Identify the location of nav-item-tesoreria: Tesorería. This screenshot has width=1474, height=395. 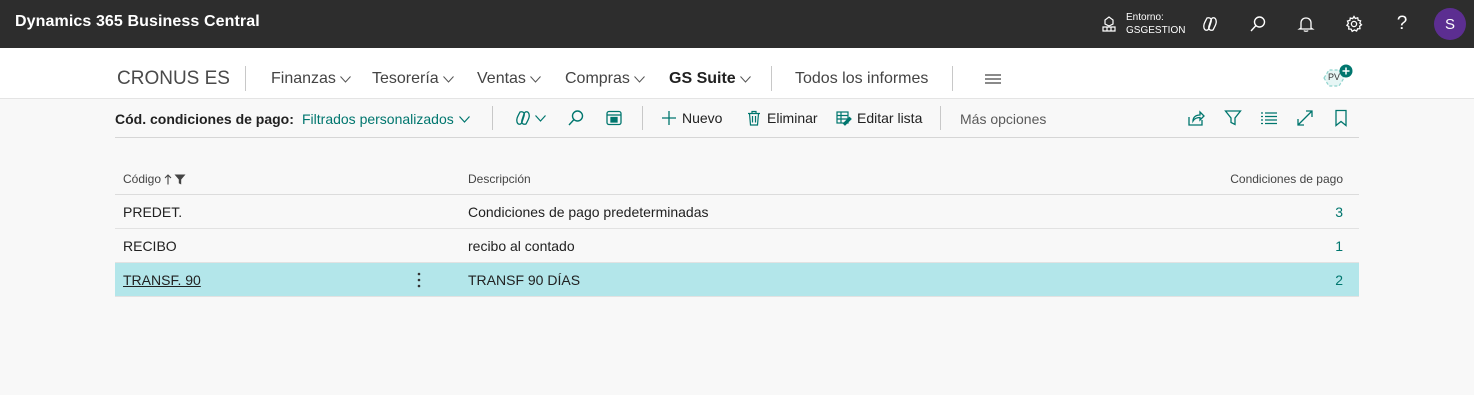
(413, 79).